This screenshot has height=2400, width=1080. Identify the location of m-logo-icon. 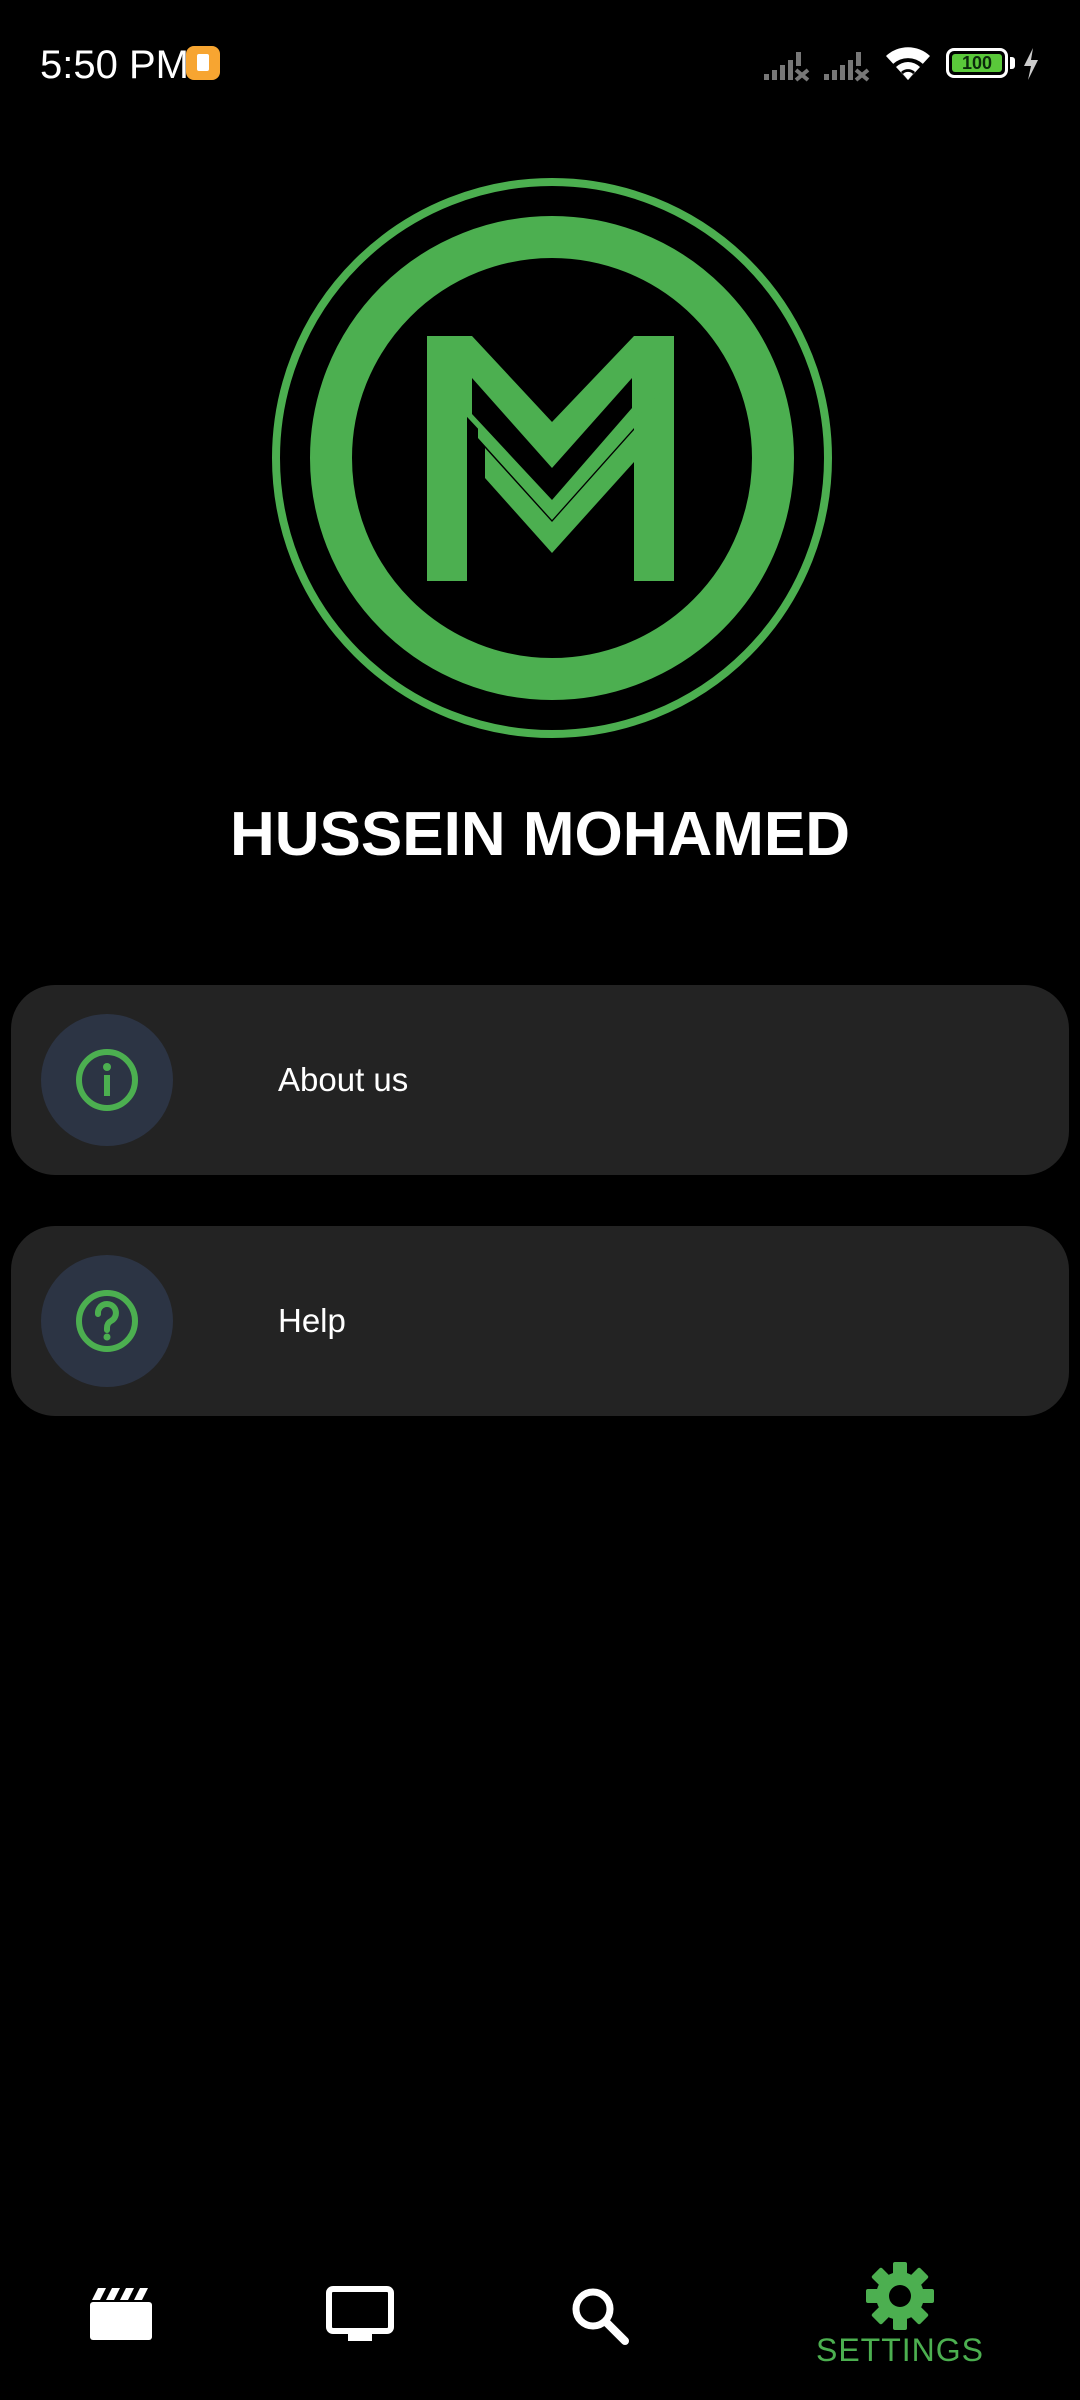
(552, 458).